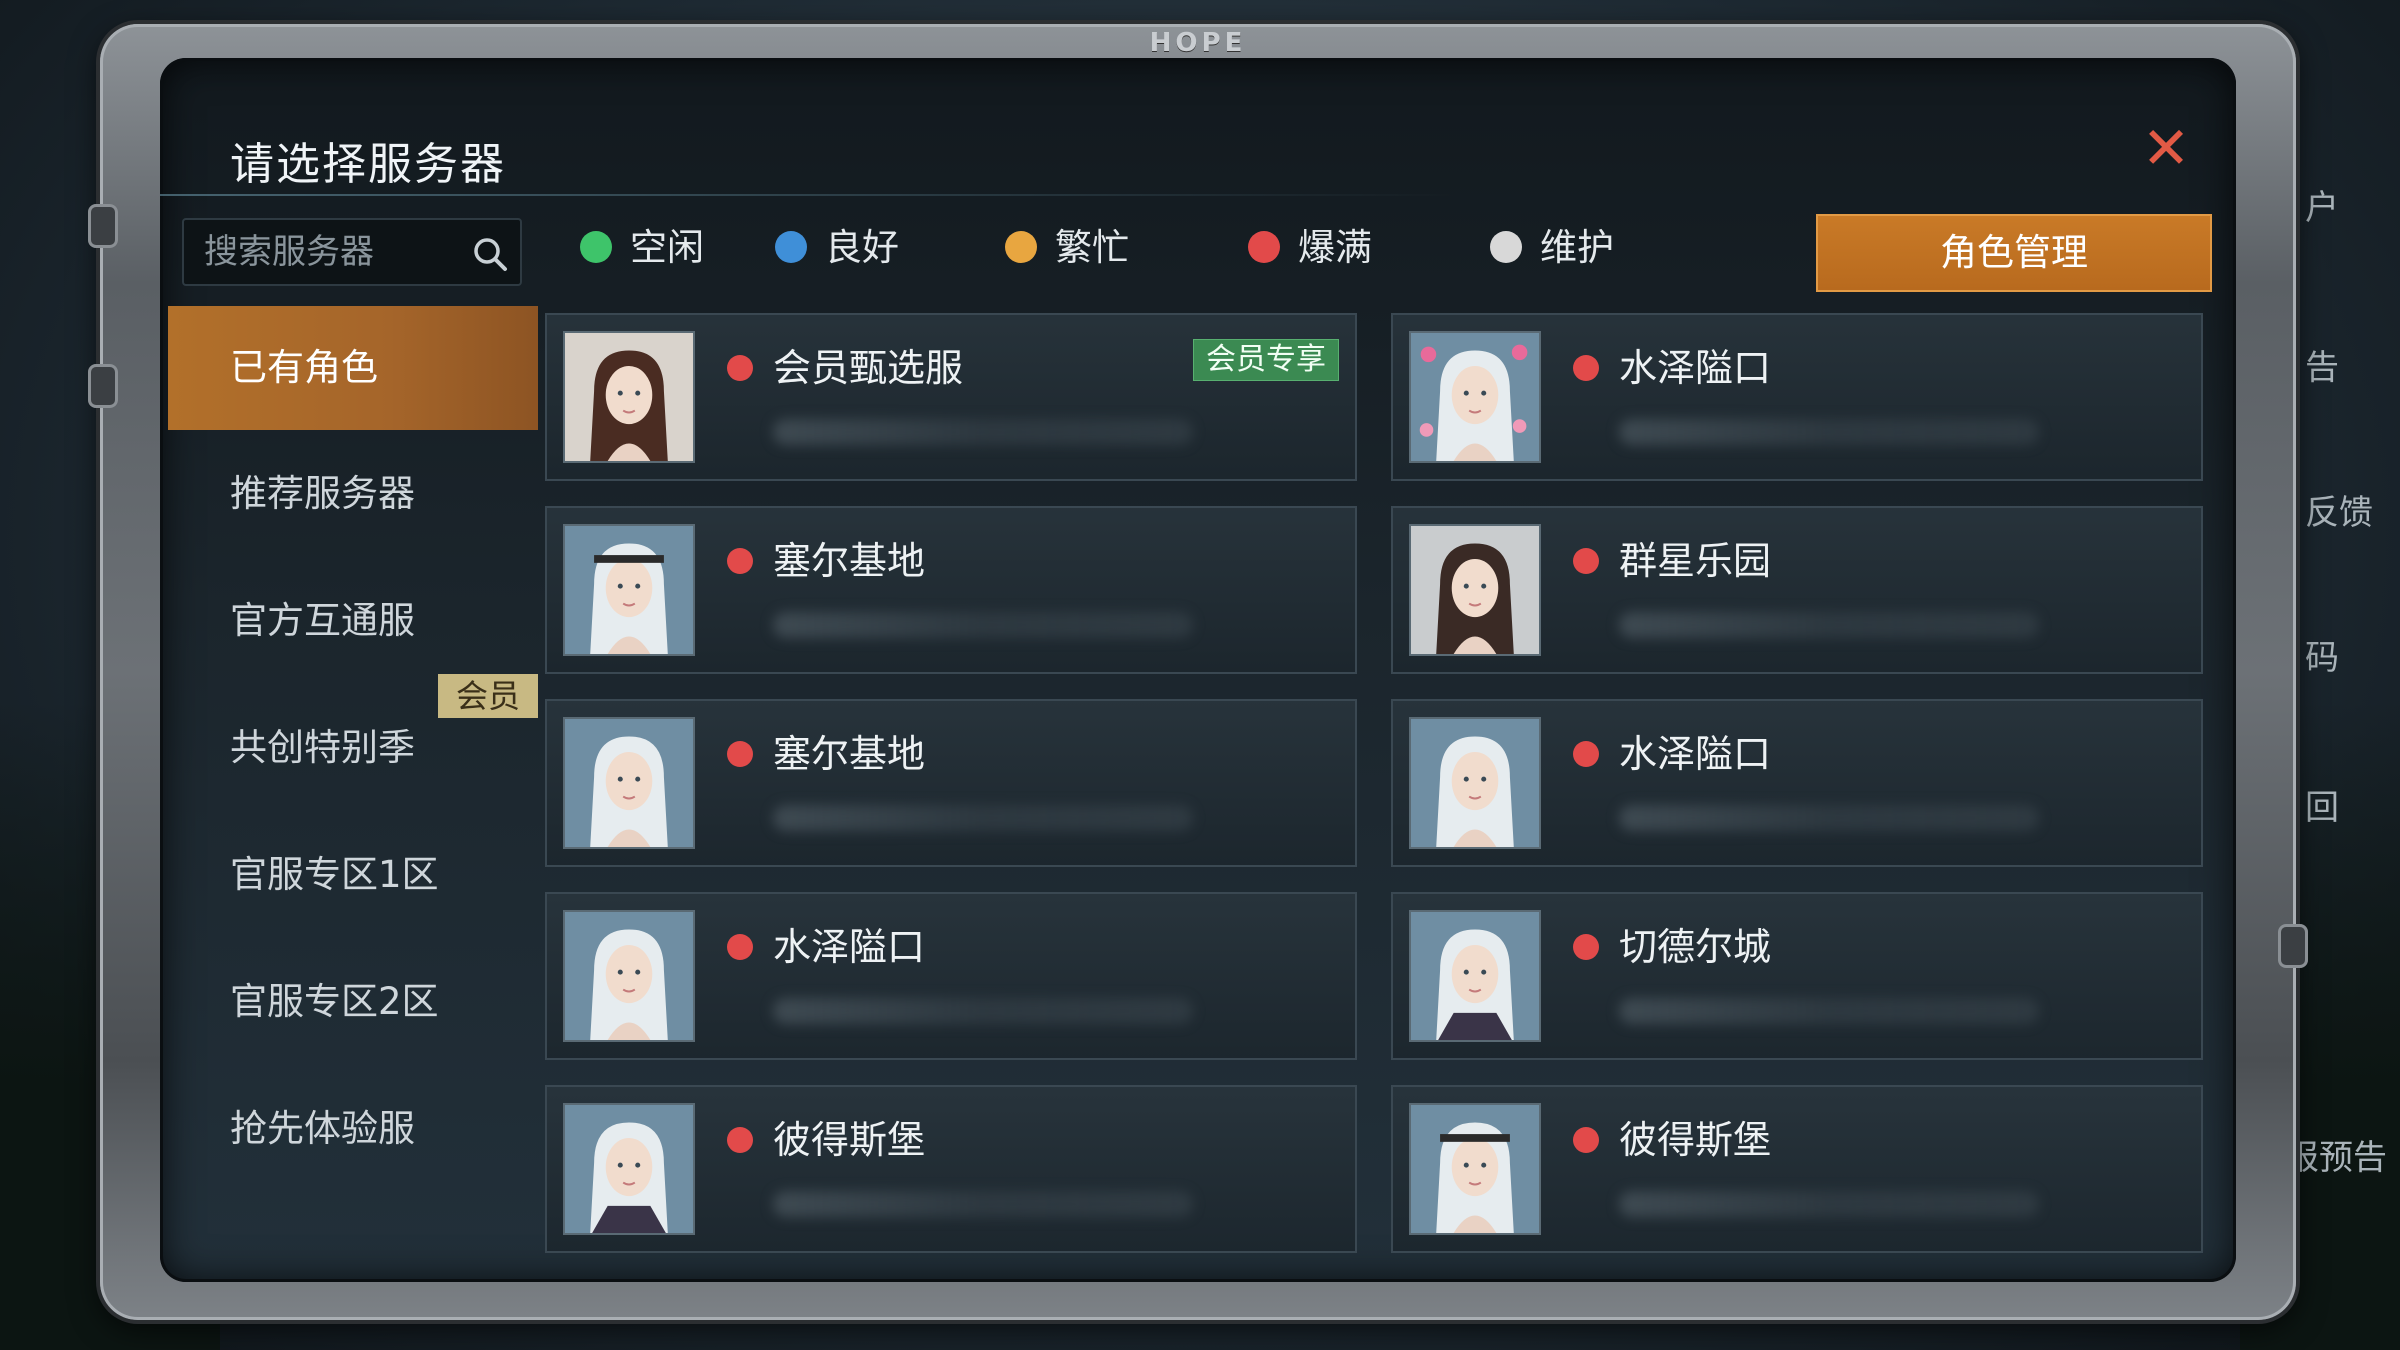 This screenshot has width=2400, height=1350. Describe the element at coordinates (322, 620) in the screenshot. I see `sidebar-item-label: 官方互通服` at that location.